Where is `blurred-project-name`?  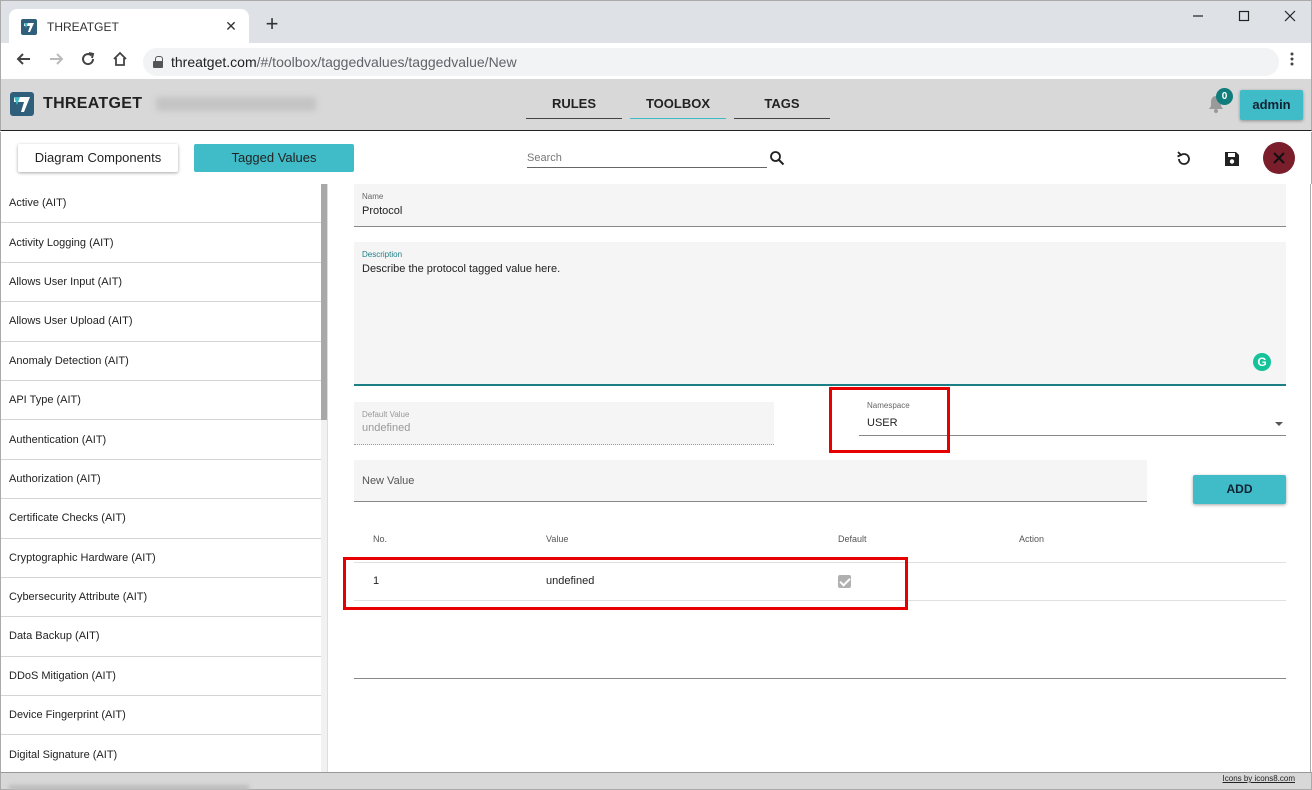
blurred-project-name is located at coordinates (236, 104).